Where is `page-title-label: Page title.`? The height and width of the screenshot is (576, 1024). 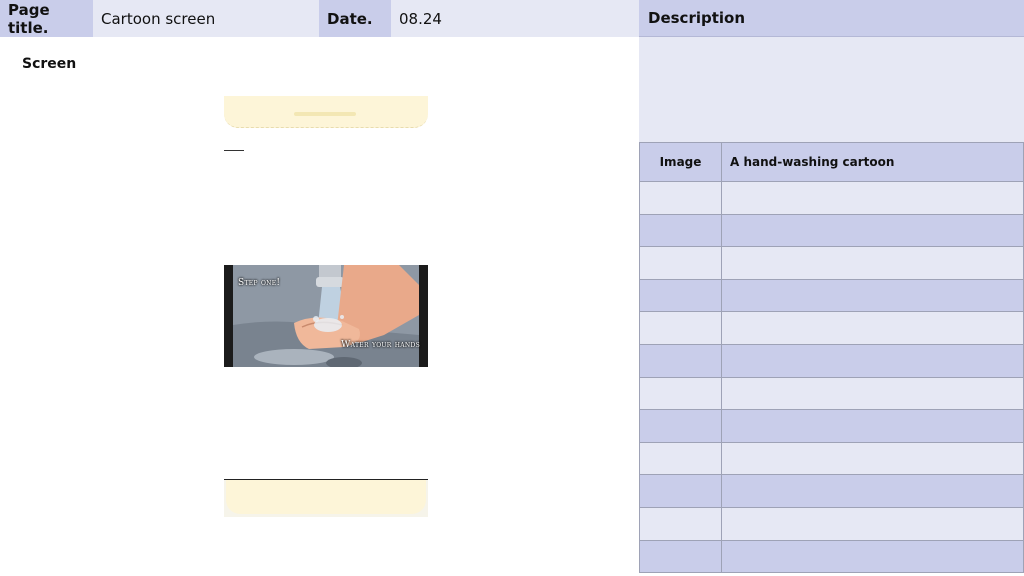
page-title-label: Page title. is located at coordinates (46, 18).